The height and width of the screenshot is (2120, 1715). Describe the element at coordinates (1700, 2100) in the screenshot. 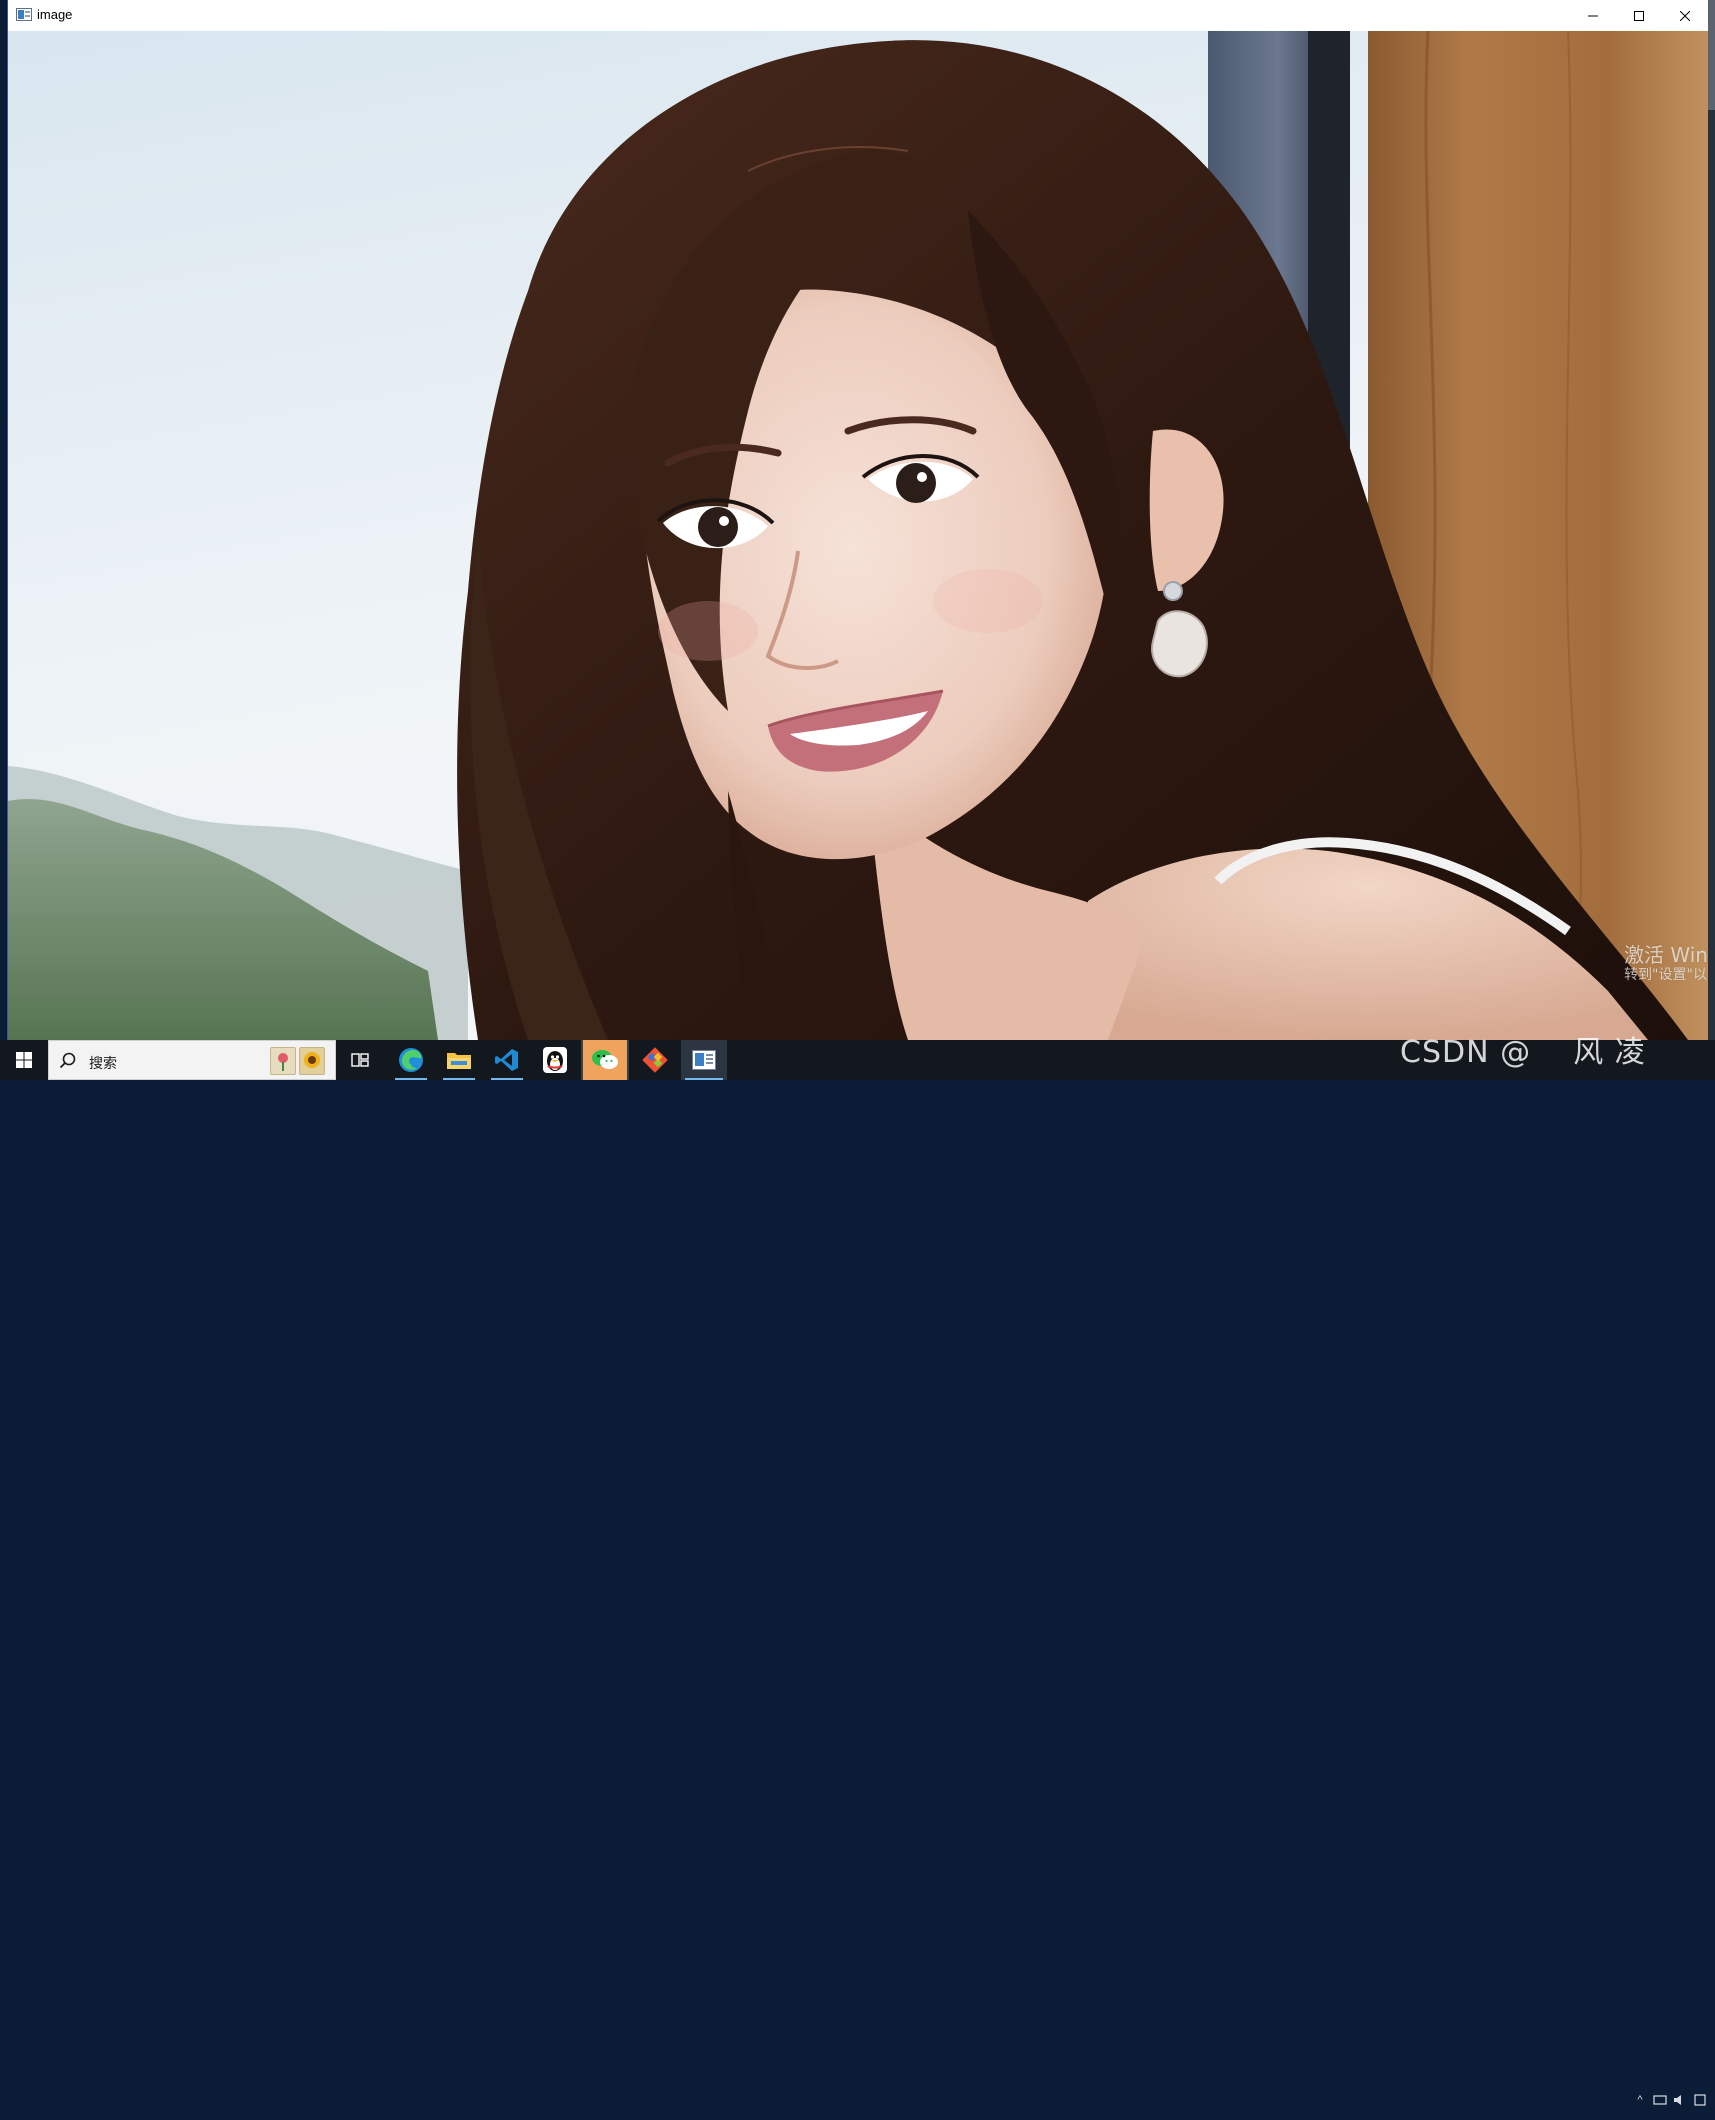

I see `notification-icon` at that location.